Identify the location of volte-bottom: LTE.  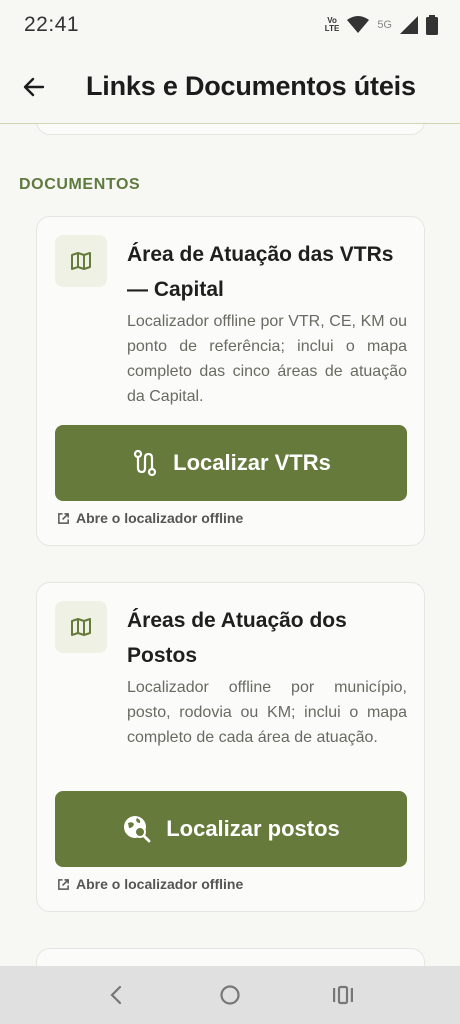
(332, 28).